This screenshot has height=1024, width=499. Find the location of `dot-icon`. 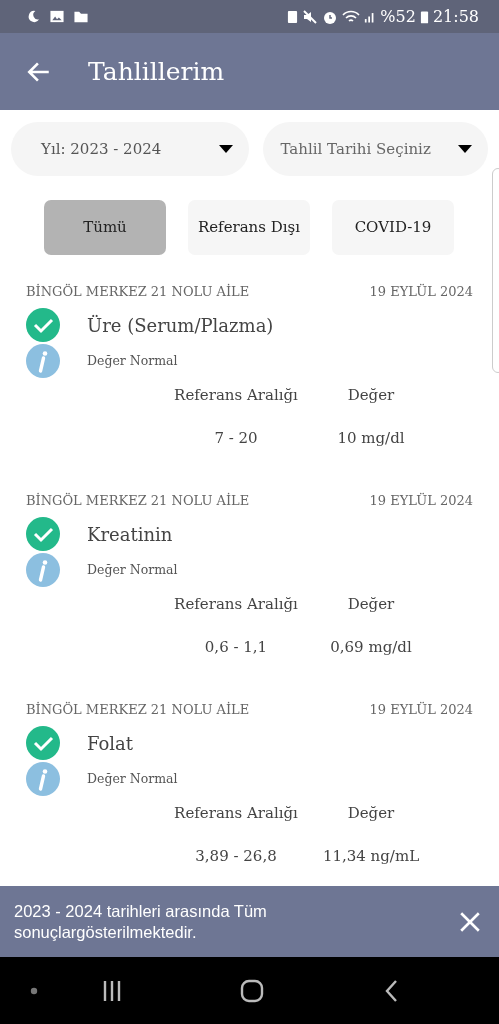

dot-icon is located at coordinates (34, 990).